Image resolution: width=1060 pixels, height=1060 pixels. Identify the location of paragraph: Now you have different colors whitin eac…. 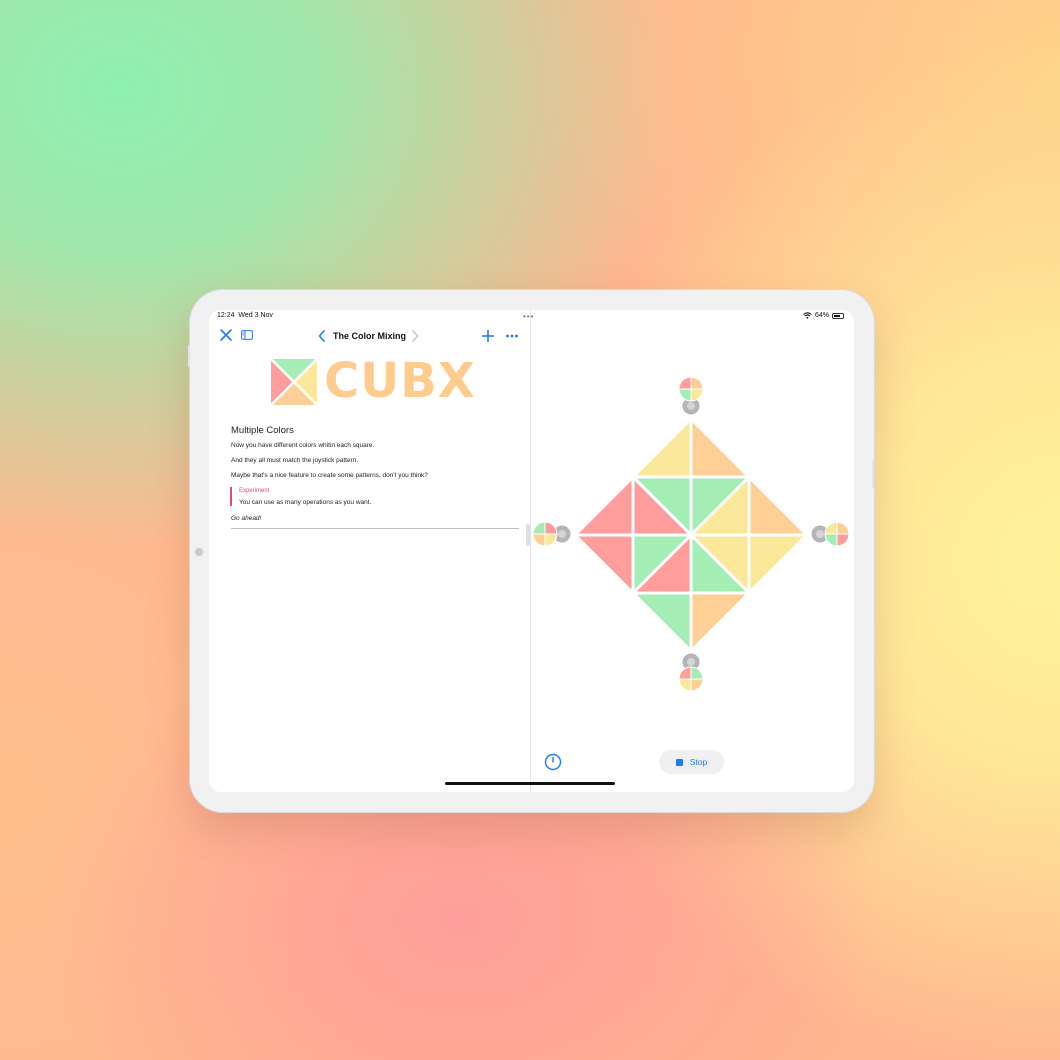
(303, 445).